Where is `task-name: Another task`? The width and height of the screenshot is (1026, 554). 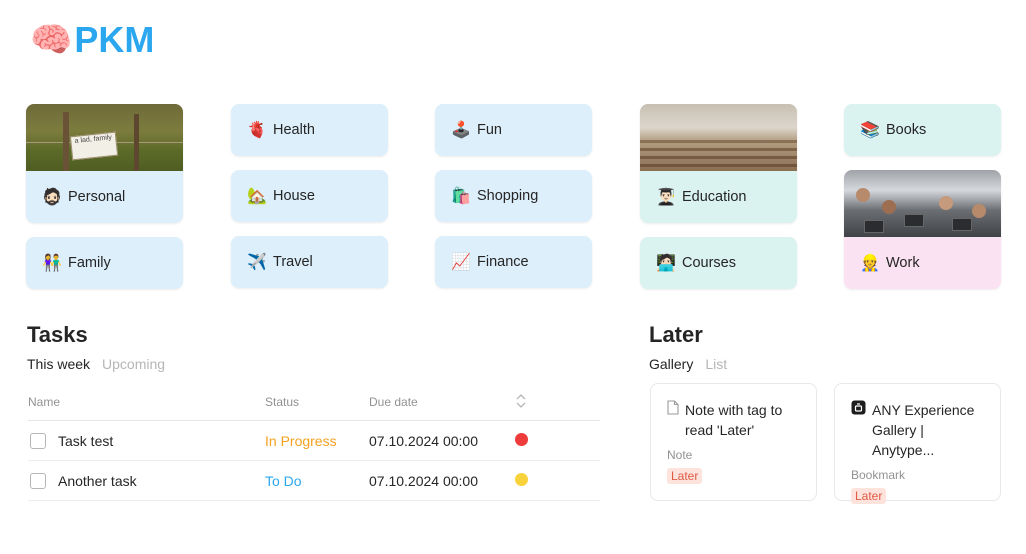
task-name: Another task is located at coordinates (97, 481).